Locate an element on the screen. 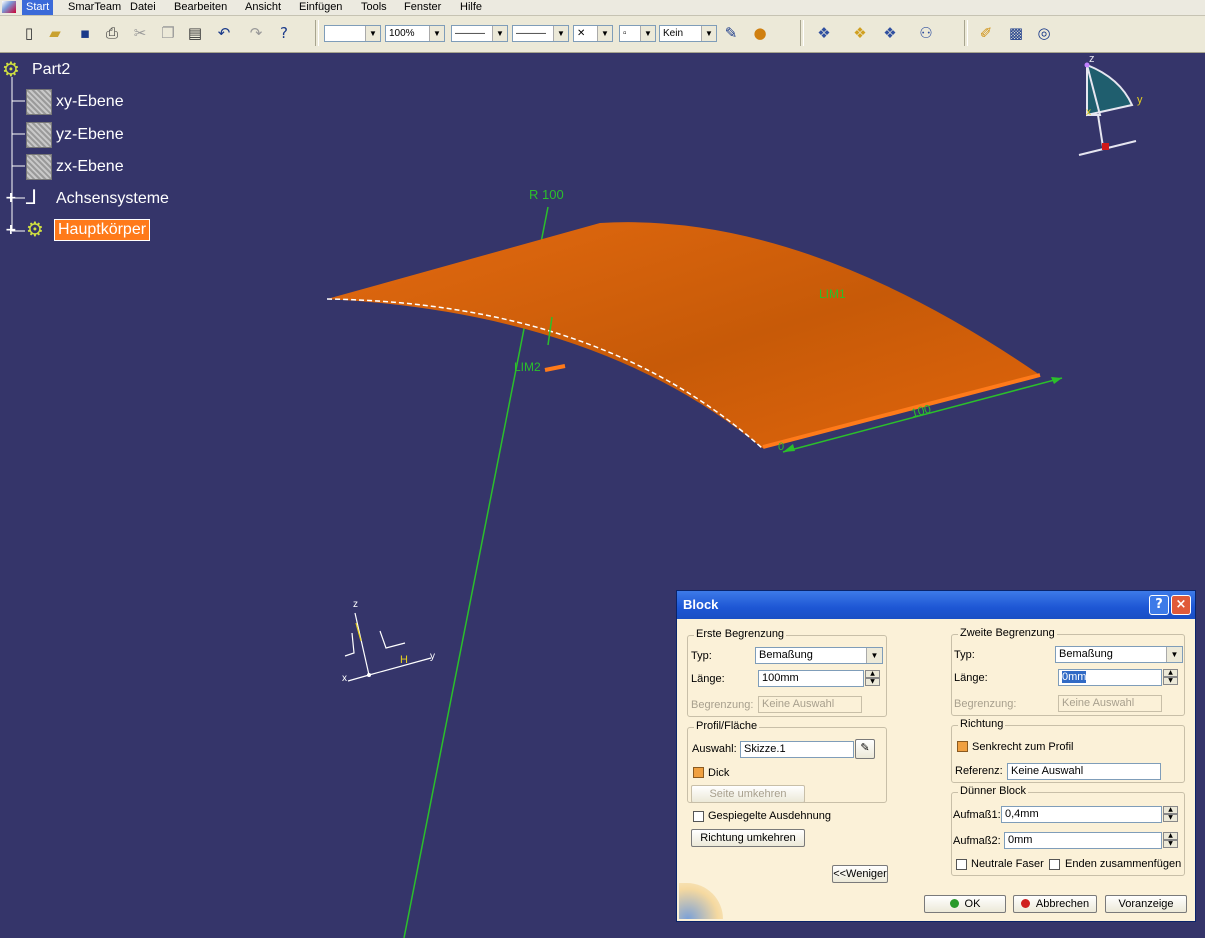  inertia-icon: ◎ is located at coordinates (1044, 33).